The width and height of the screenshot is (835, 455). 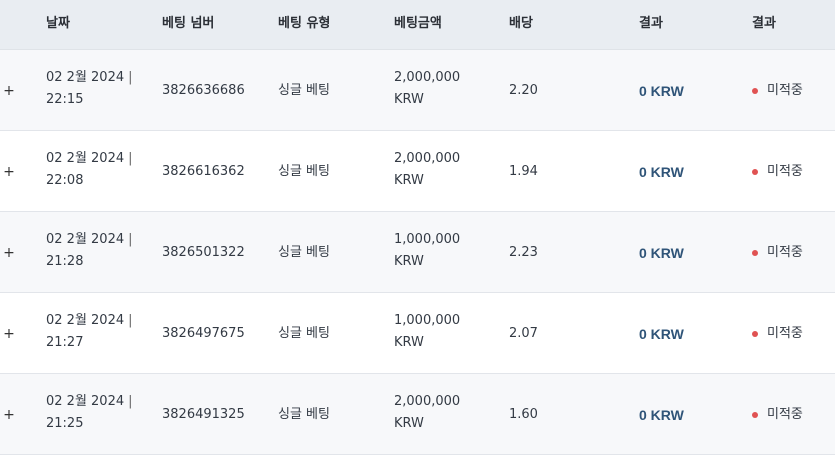 What do you see at coordinates (203, 90) in the screenshot?
I see `bet-number: 3826636686` at bounding box center [203, 90].